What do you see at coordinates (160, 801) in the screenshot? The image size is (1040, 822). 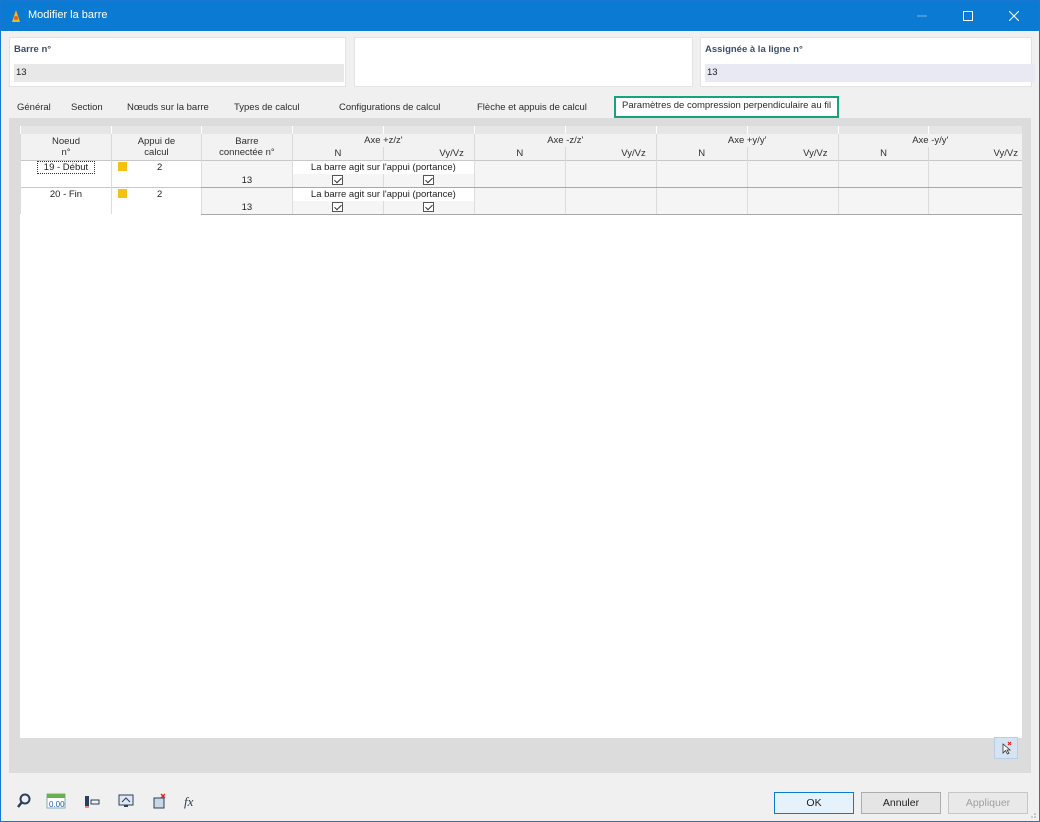 I see `section-icon` at bounding box center [160, 801].